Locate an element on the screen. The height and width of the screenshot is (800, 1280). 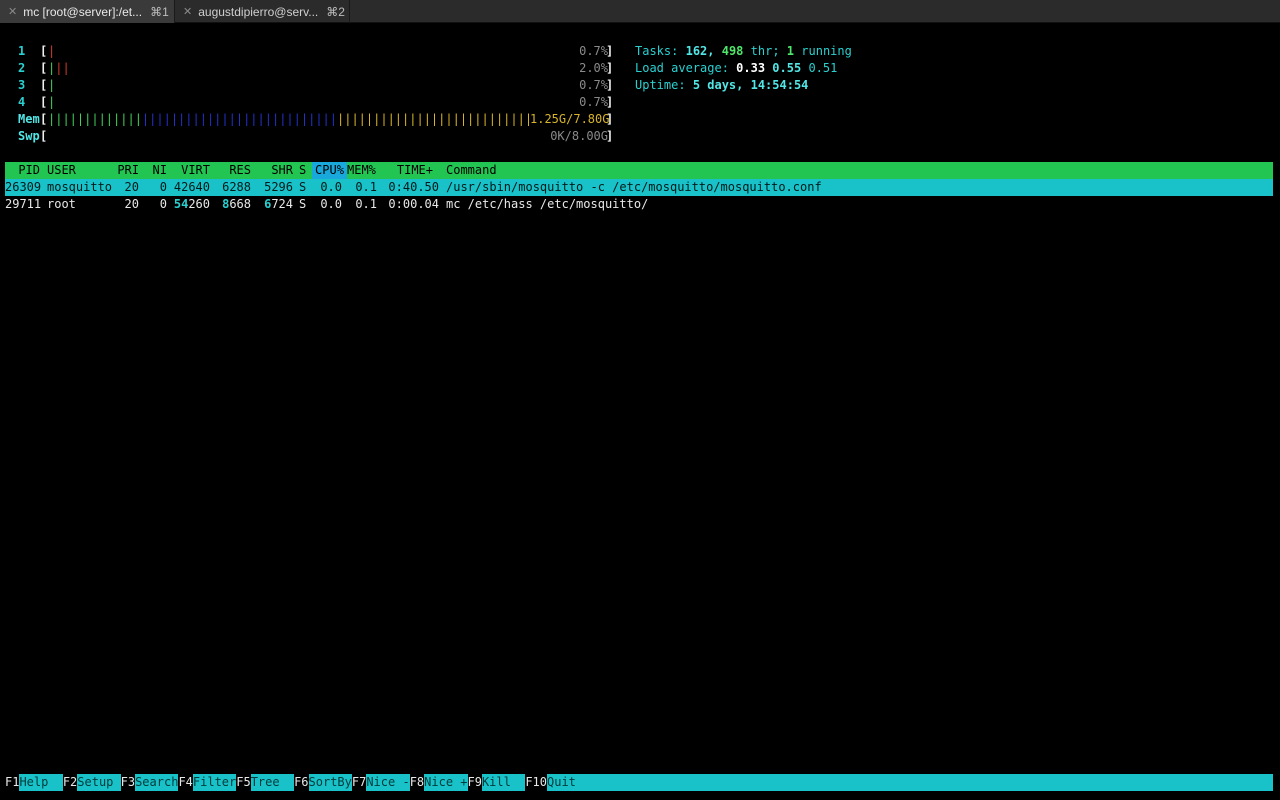
fkey-label: SortBy is located at coordinates (330, 782).